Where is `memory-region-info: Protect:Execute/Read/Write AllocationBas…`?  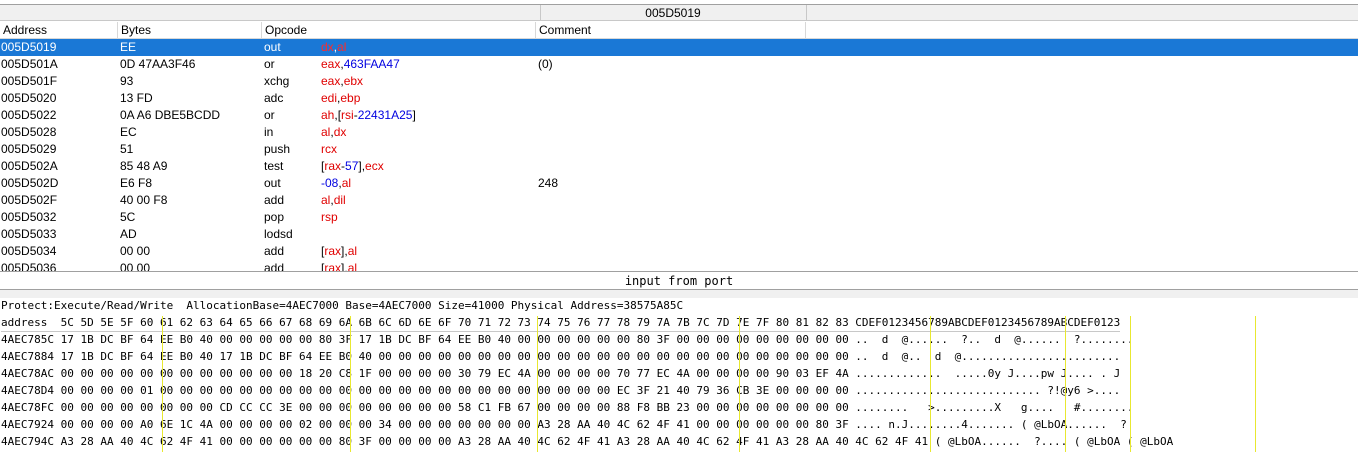 memory-region-info: Protect:Execute/Read/Write AllocationBas… is located at coordinates (342, 305).